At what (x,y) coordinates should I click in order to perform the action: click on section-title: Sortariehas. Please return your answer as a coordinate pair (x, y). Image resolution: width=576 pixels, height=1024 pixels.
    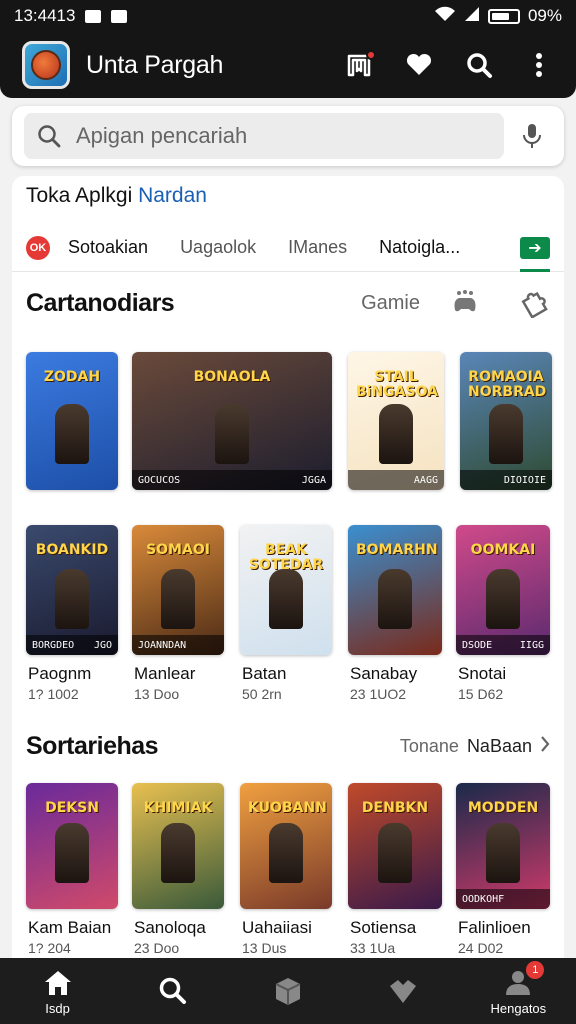
    Looking at the image, I should click on (92, 746).